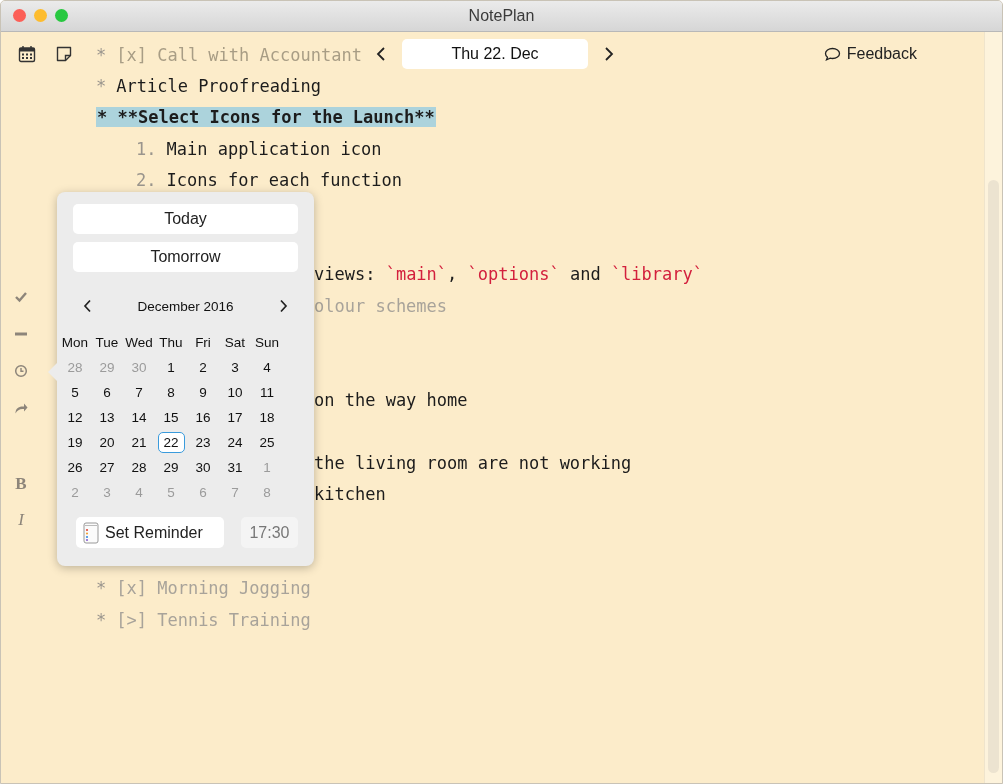  Describe the element at coordinates (21, 297) in the screenshot. I see `checkmark-icon` at that location.